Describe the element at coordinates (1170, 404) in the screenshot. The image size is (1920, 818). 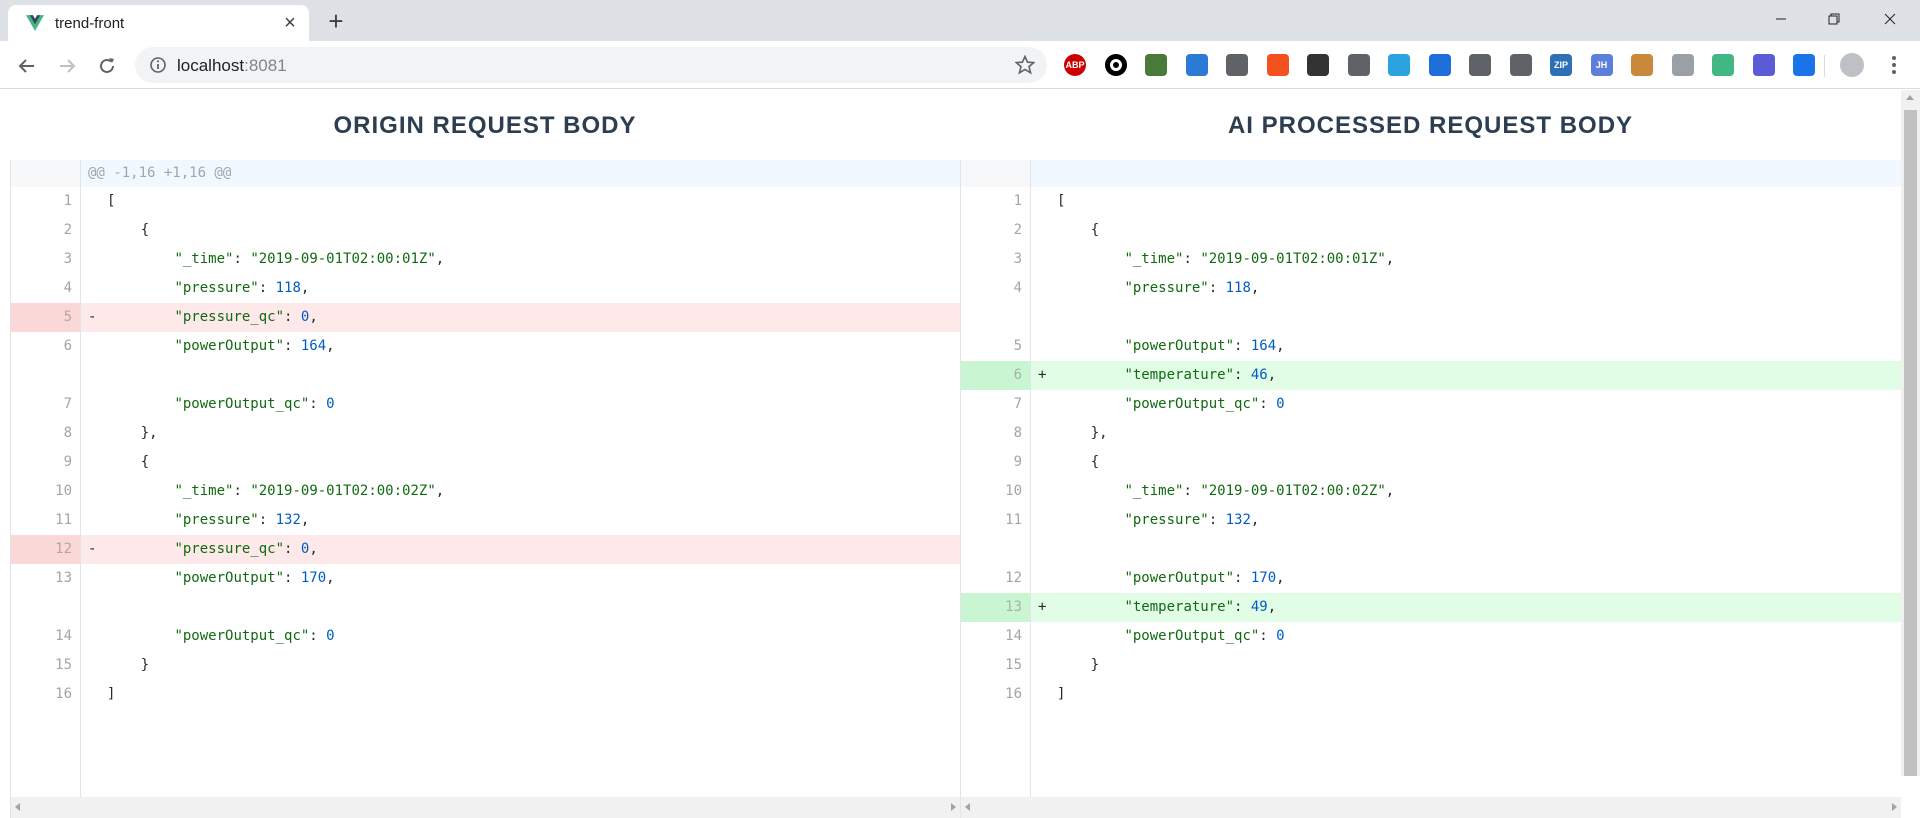
I see `code-text: "powerOutput_qc": 0` at that location.